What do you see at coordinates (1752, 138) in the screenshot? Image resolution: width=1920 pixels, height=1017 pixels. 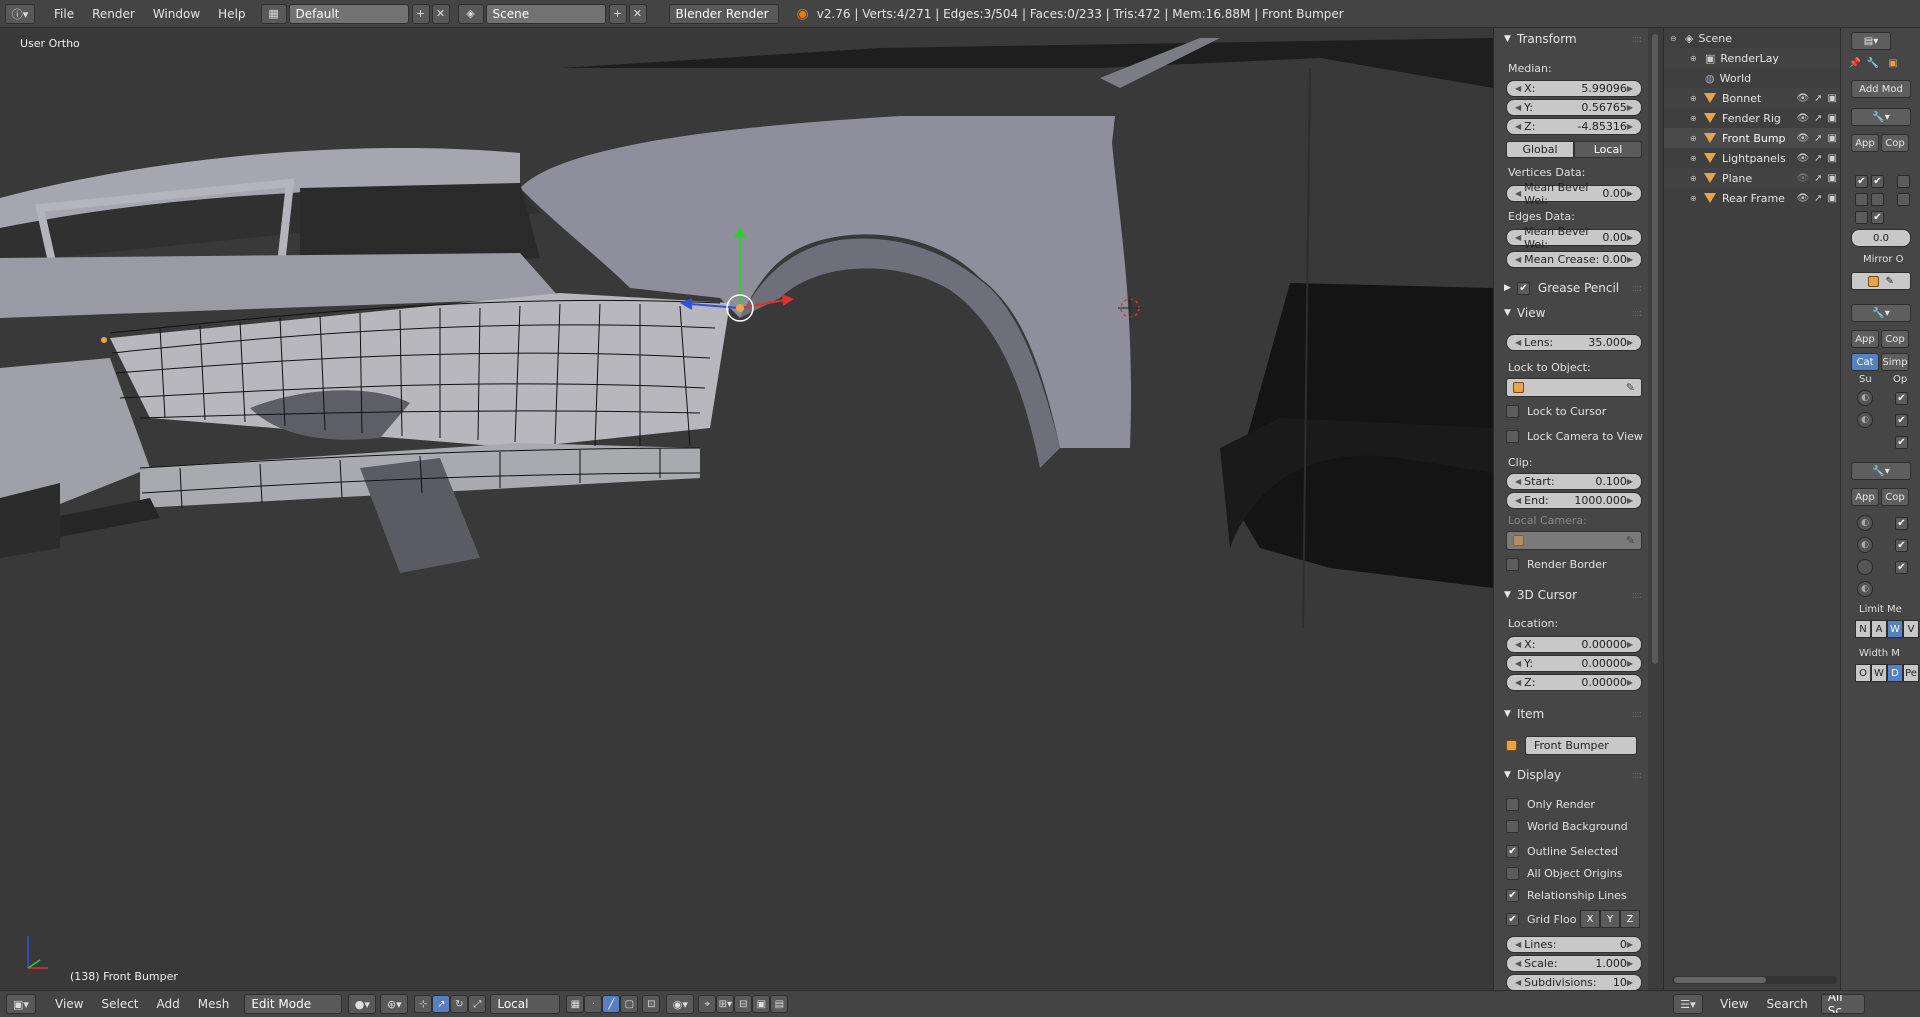 I see `outliner-row-front-bumper: ⊕ Front Bump 👁 ➚ ▣` at bounding box center [1752, 138].